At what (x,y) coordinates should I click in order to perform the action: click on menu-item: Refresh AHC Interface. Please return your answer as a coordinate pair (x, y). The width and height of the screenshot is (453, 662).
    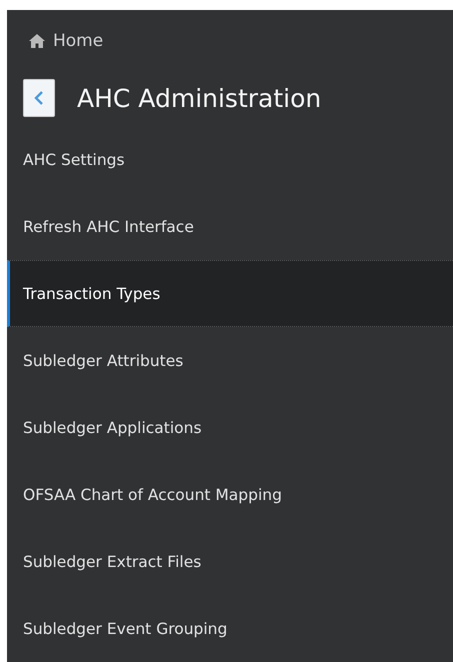
    Looking at the image, I should click on (230, 226).